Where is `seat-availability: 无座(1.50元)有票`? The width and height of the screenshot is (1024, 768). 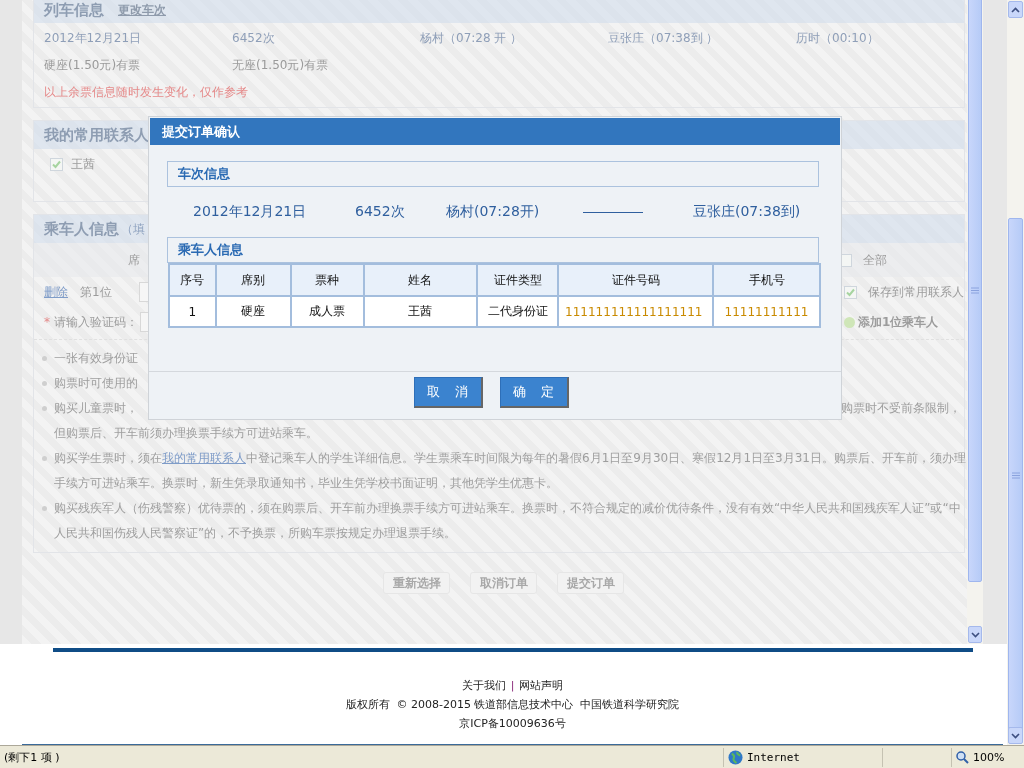
seat-availability: 无座(1.50元)有票 is located at coordinates (281, 65).